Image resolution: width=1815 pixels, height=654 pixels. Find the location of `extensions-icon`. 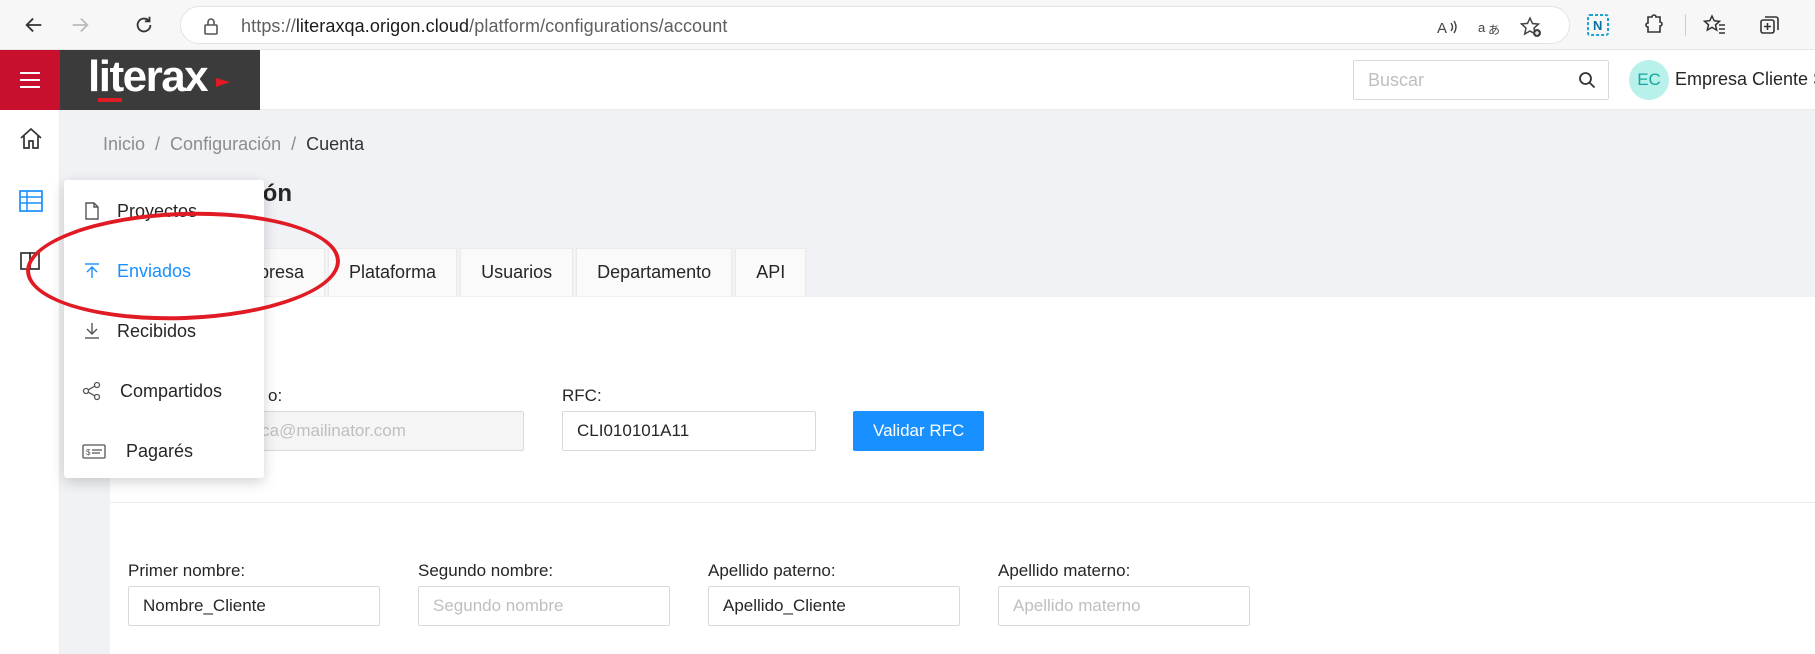

extensions-icon is located at coordinates (1653, 25).